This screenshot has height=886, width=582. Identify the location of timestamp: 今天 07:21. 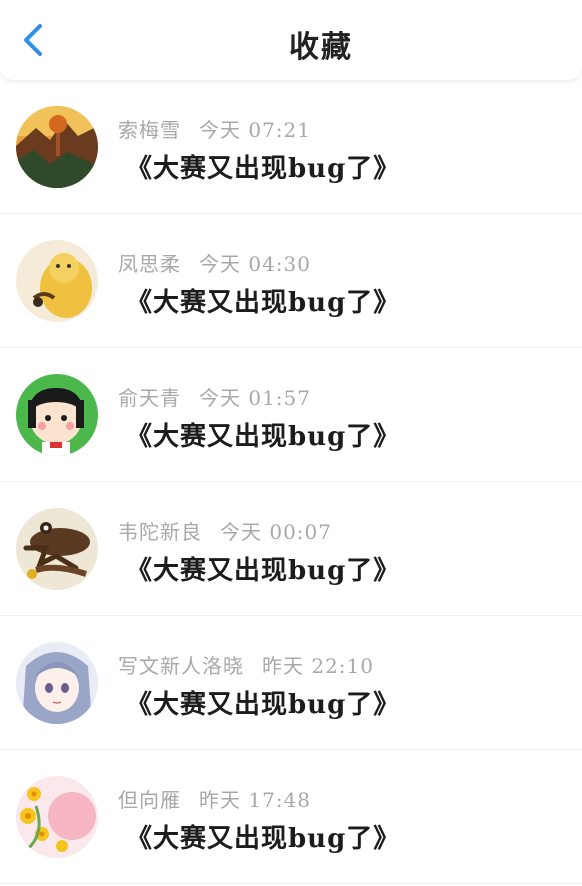
(255, 130).